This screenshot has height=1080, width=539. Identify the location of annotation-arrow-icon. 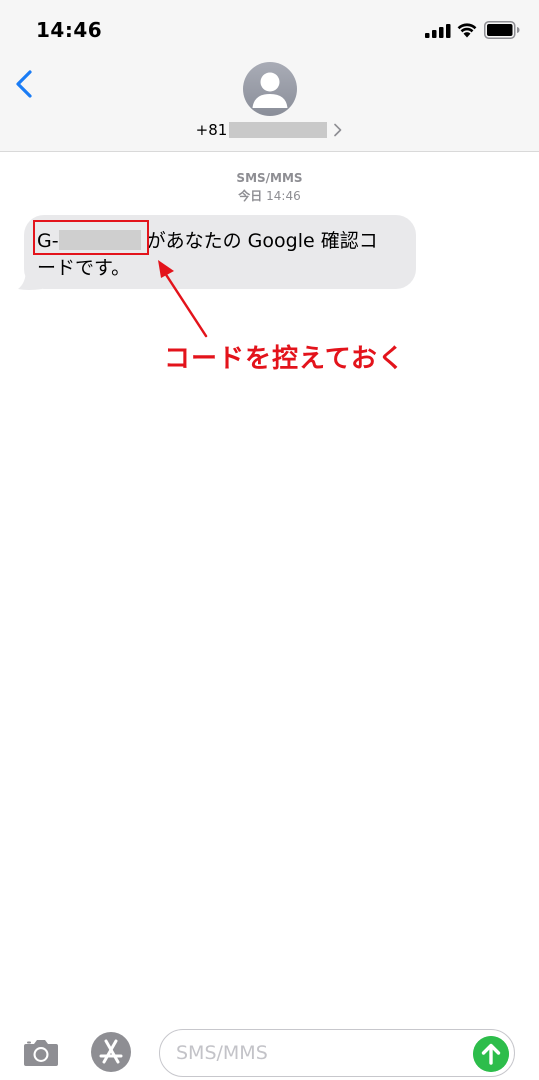
(183, 299).